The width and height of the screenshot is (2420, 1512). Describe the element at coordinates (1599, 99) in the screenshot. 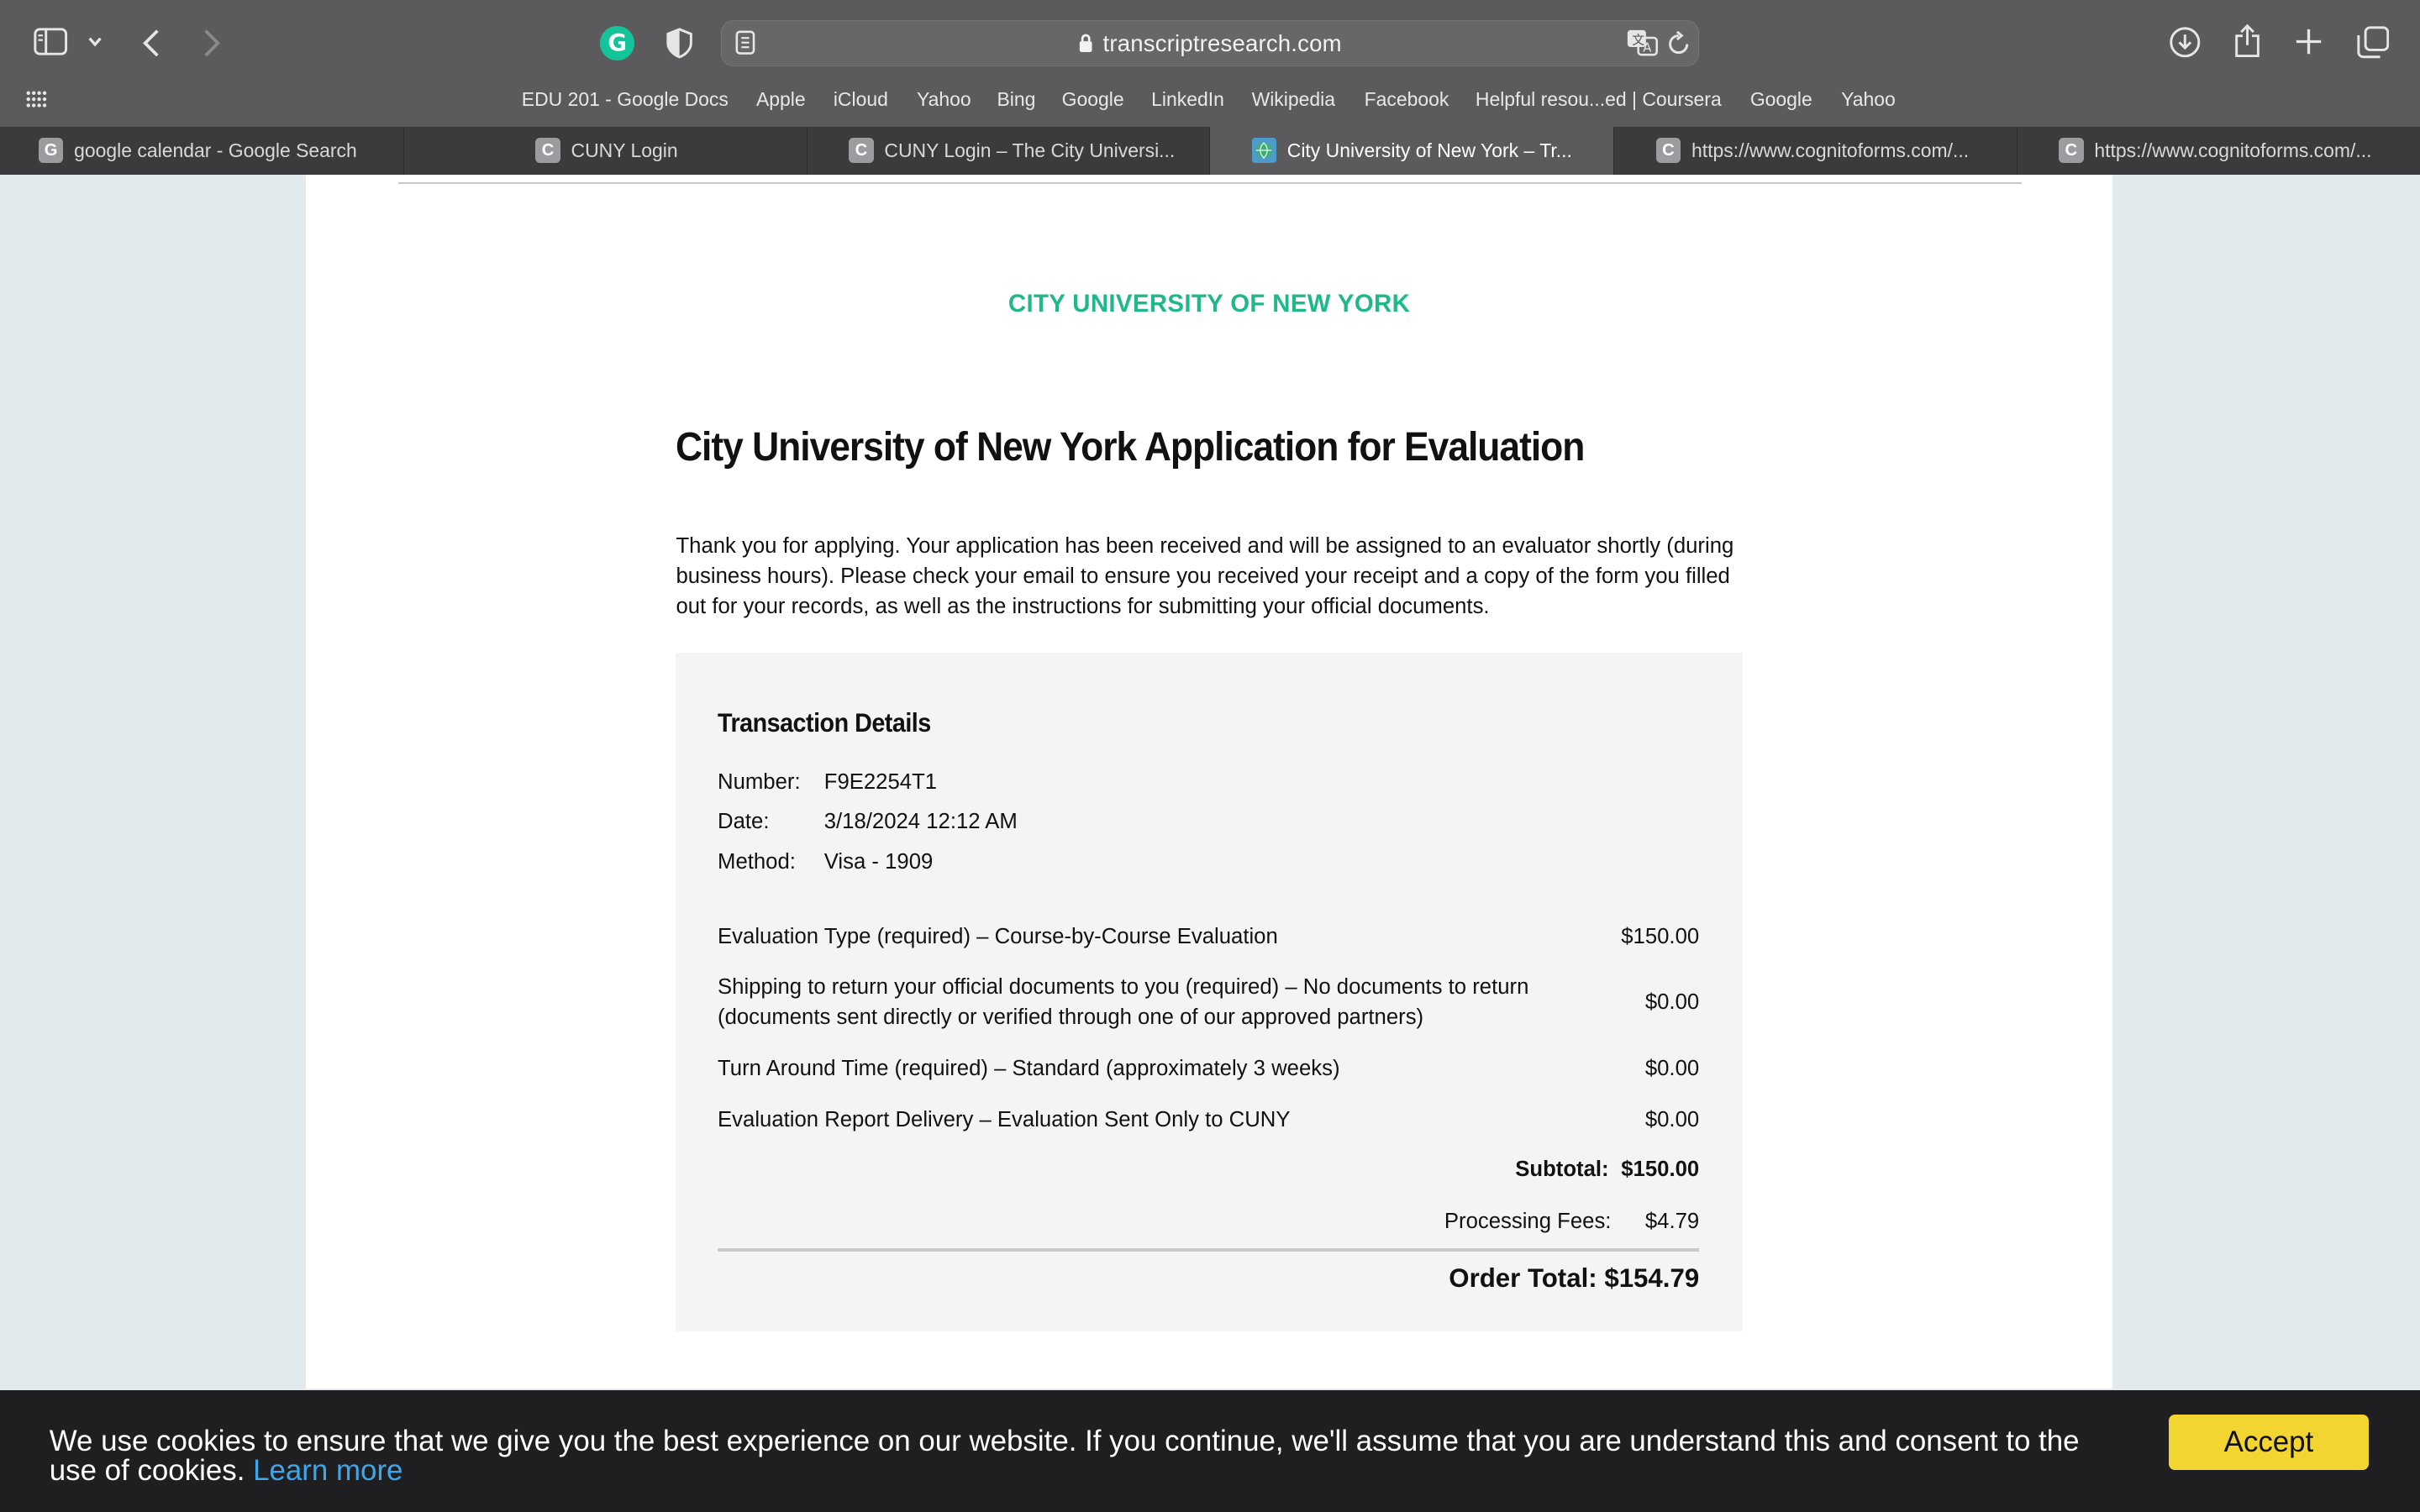

I see `favorite-link: Helpful resou...ed | Coursera` at that location.